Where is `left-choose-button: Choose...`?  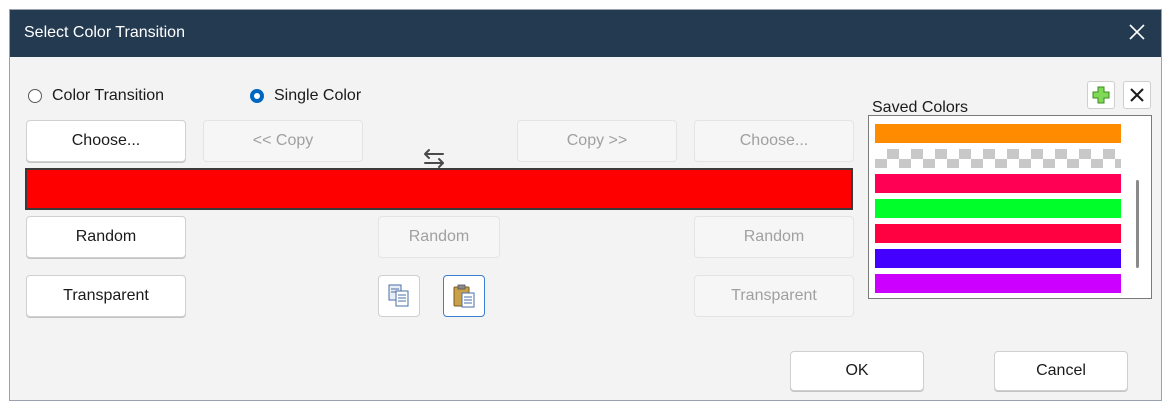 left-choose-button: Choose... is located at coordinates (106, 141).